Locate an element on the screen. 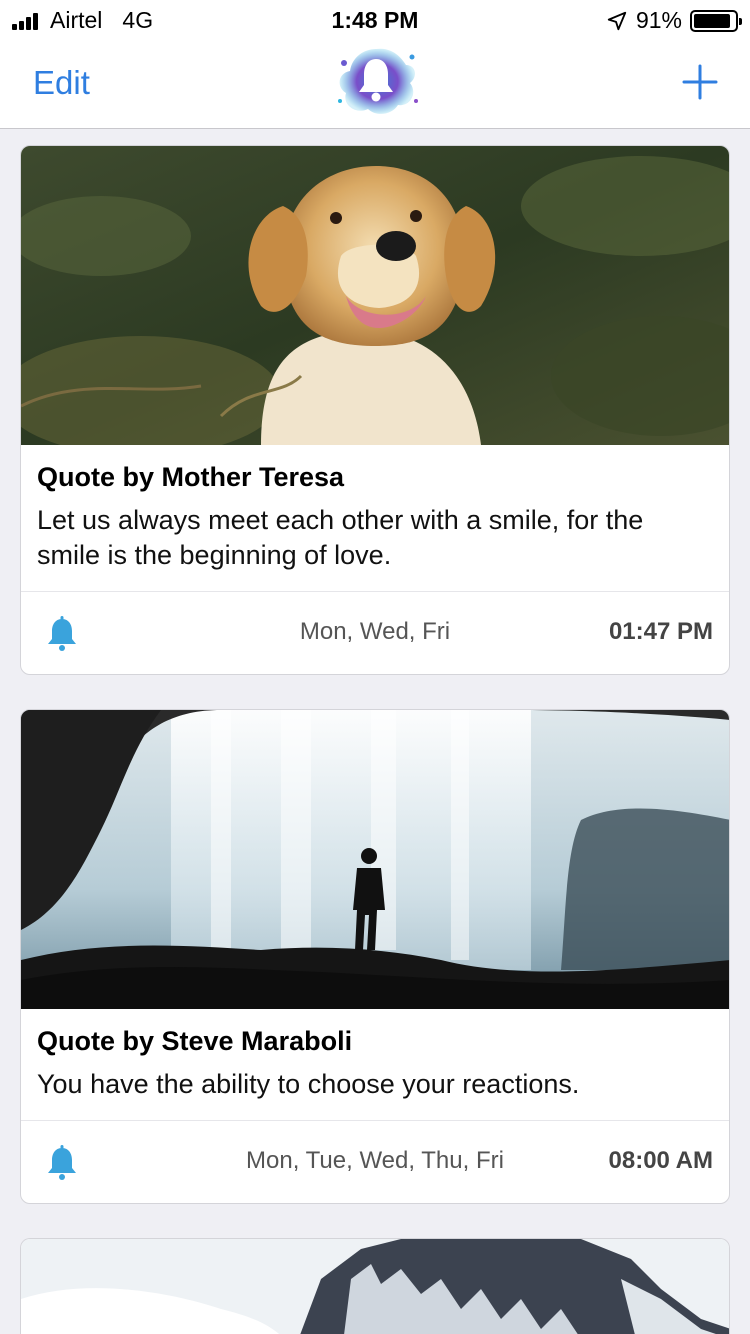 This screenshot has width=750, height=1334. bell-splash-logo is located at coordinates (378, 81).